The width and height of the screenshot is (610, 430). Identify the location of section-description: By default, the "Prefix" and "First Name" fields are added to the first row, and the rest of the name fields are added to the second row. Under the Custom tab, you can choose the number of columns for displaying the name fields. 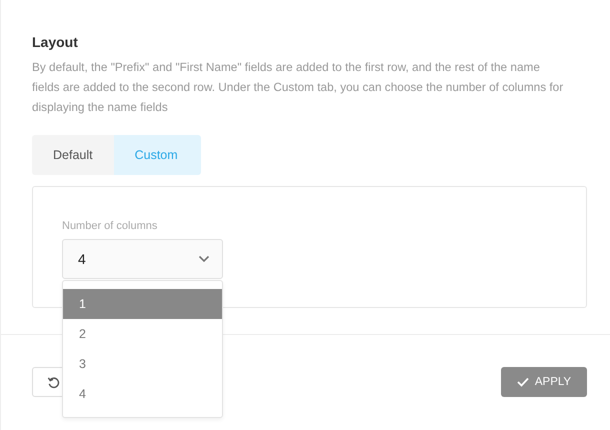
(298, 87).